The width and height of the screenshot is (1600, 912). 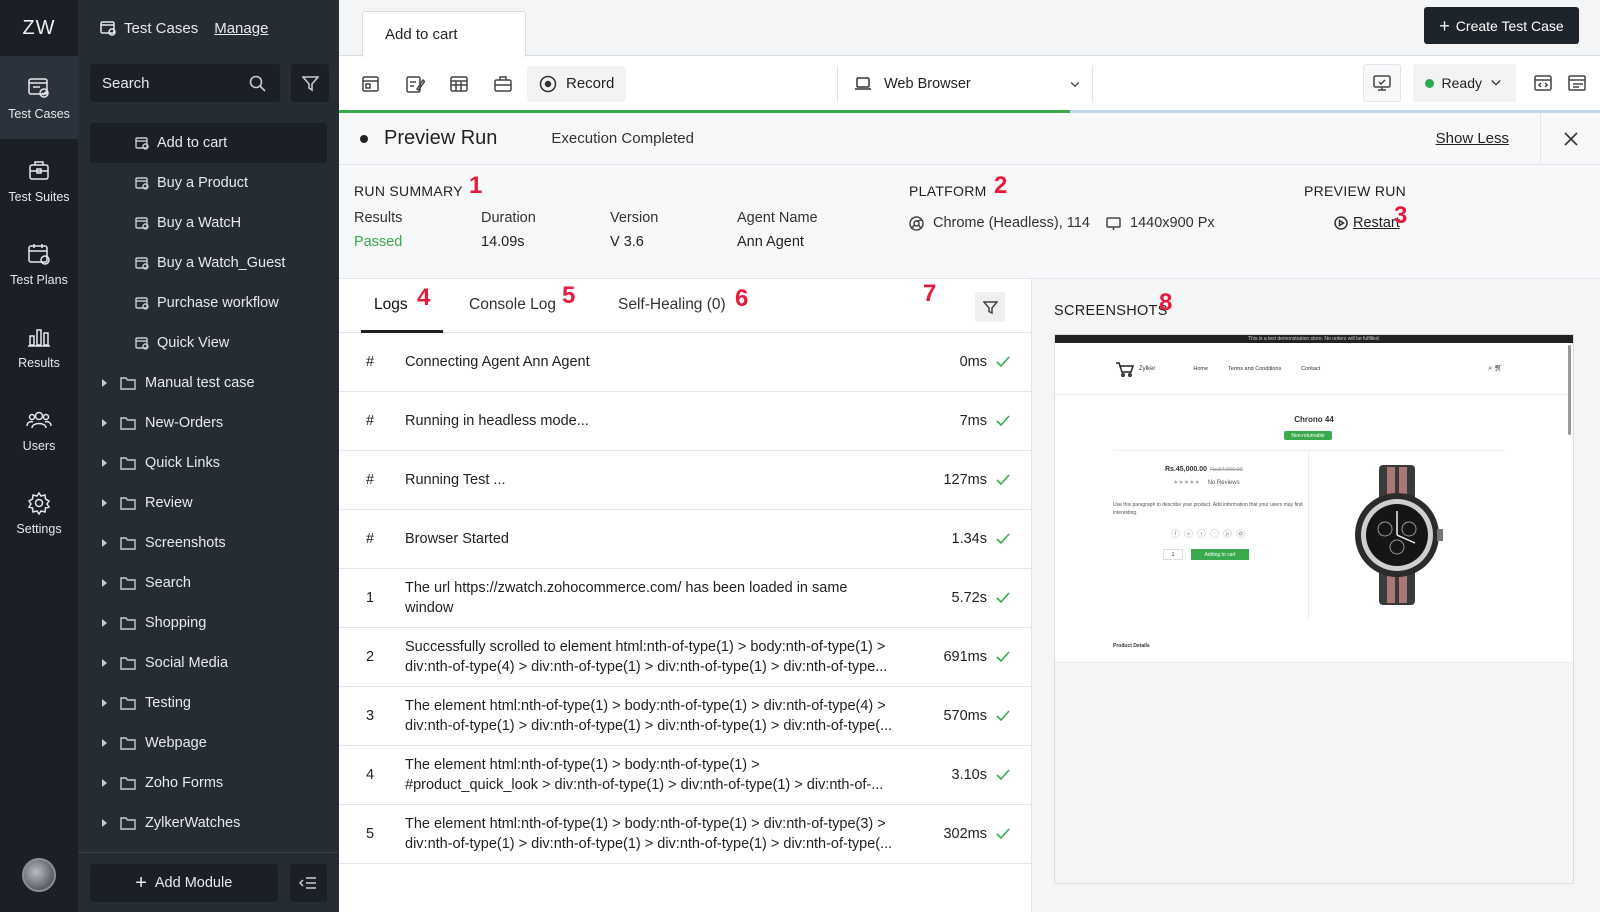 I want to click on manage-link: Manage, so click(x=241, y=28).